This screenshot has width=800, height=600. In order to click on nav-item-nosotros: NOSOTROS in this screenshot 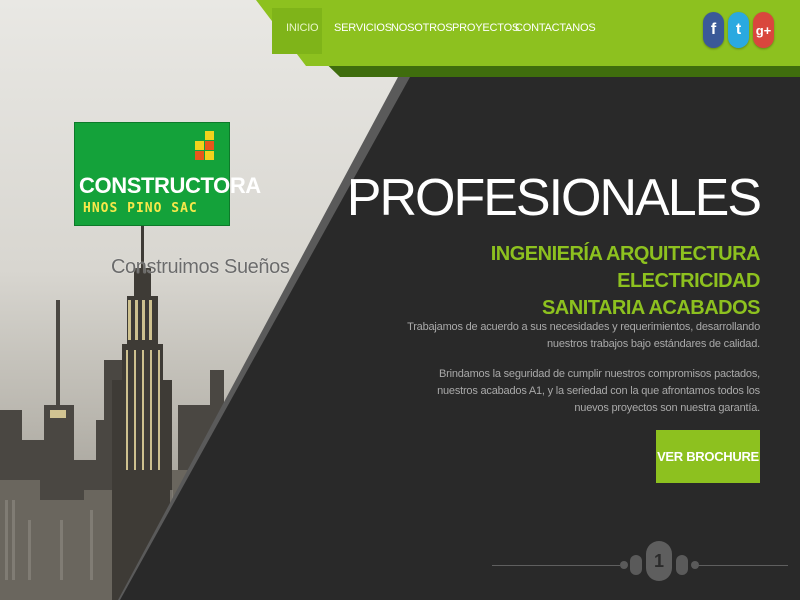, I will do `click(422, 28)`.